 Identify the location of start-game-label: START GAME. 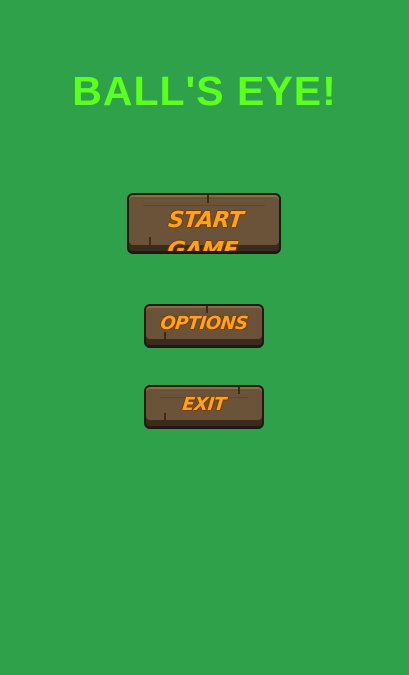
(205, 230).